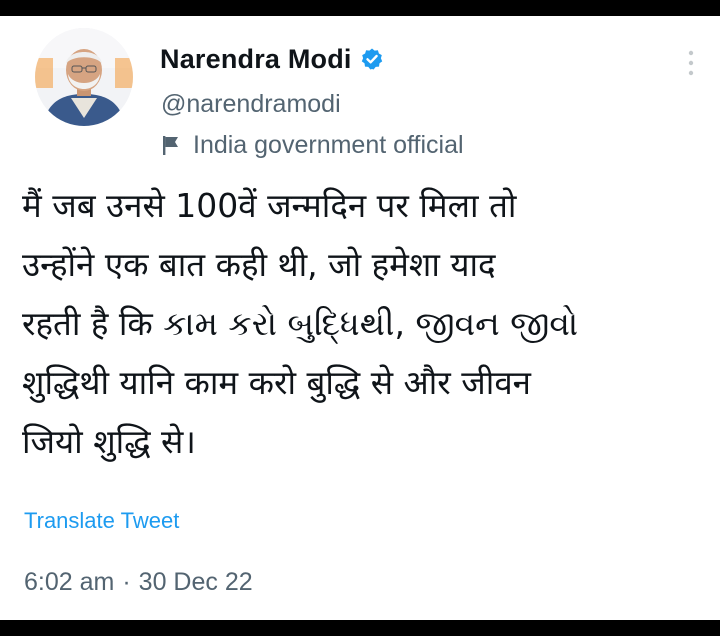  What do you see at coordinates (195, 582) in the screenshot?
I see `tweet-date: 30 Dec 22` at bounding box center [195, 582].